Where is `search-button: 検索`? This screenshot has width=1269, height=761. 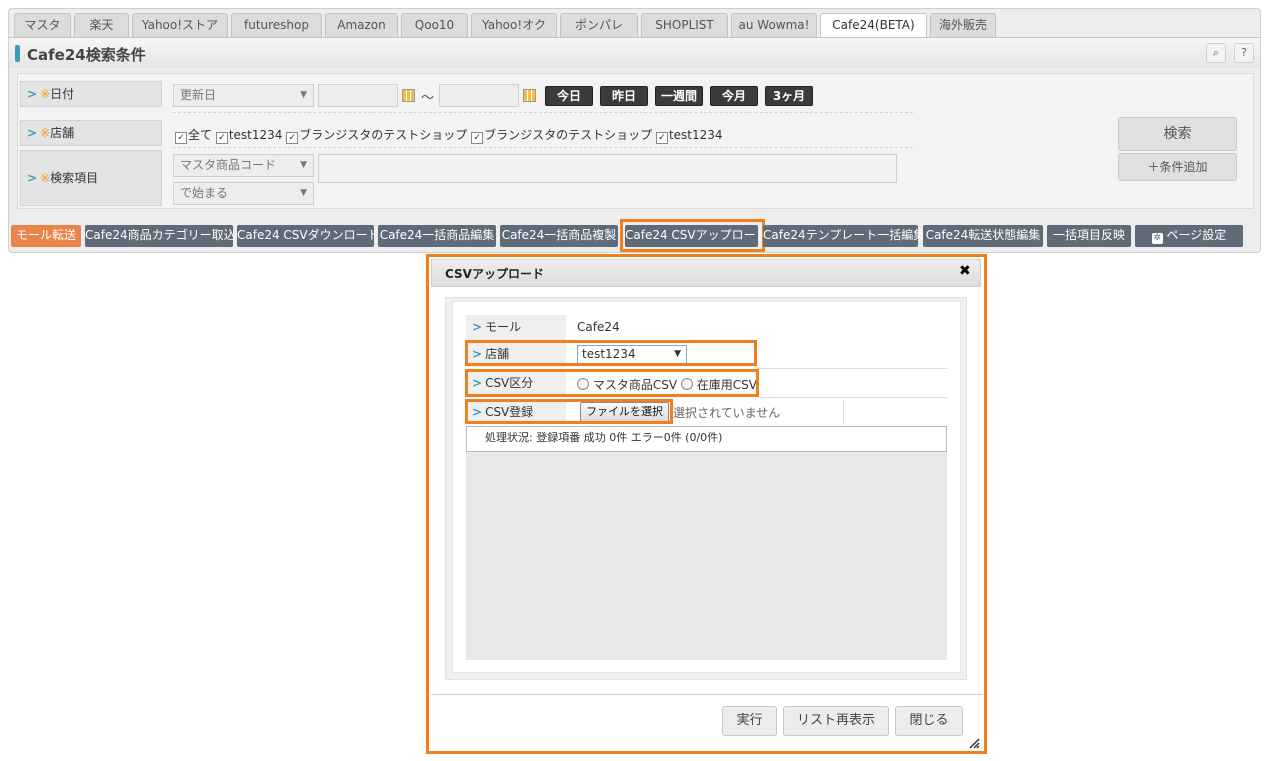
search-button: 検索 is located at coordinates (1177, 134).